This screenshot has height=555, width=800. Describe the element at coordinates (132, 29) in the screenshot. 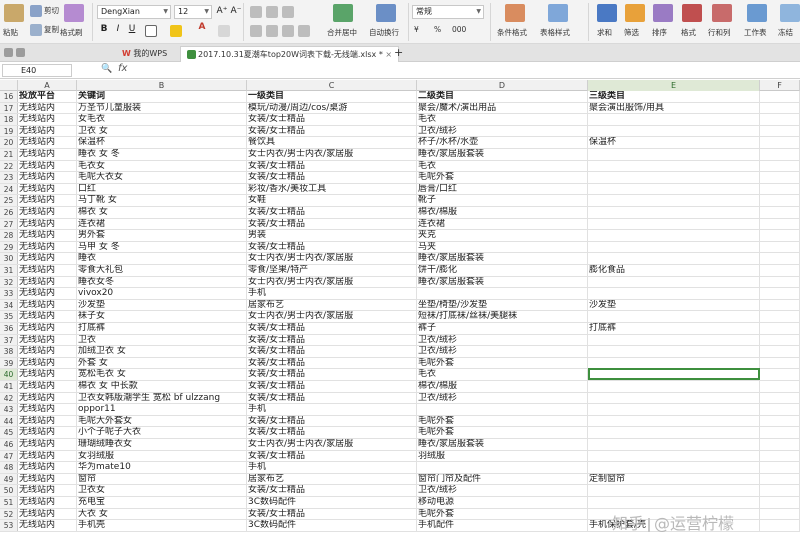

I see `underline-button: U` at that location.